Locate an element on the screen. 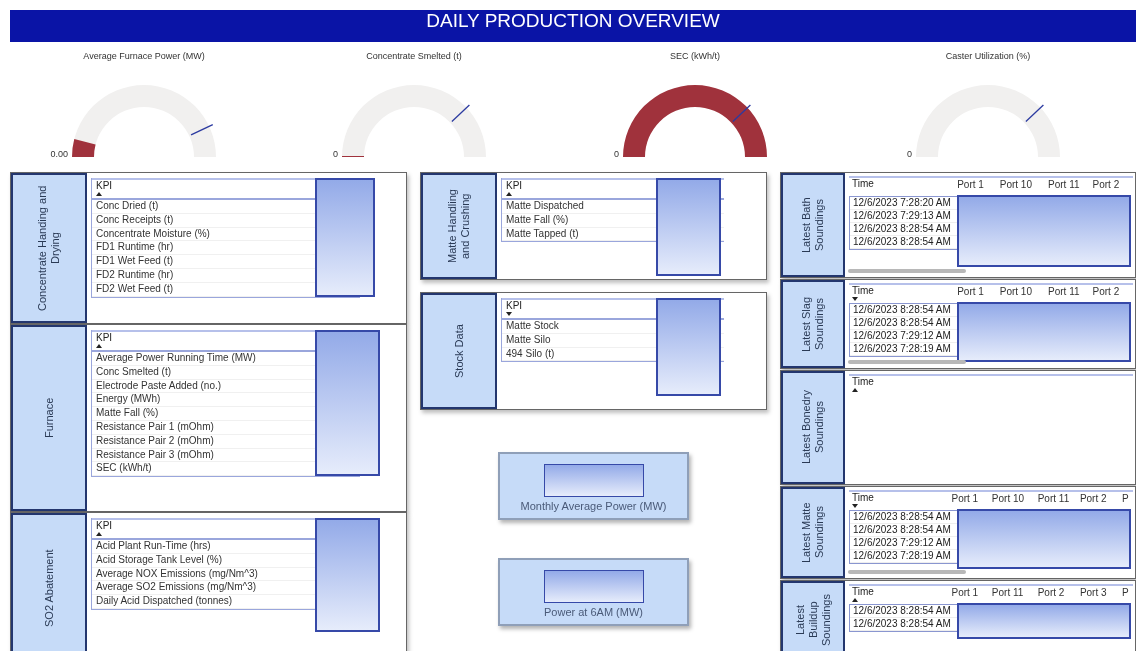 The height and width of the screenshot is (651, 1136). section-label: Matte Handling and Crushing is located at coordinates (459, 226).